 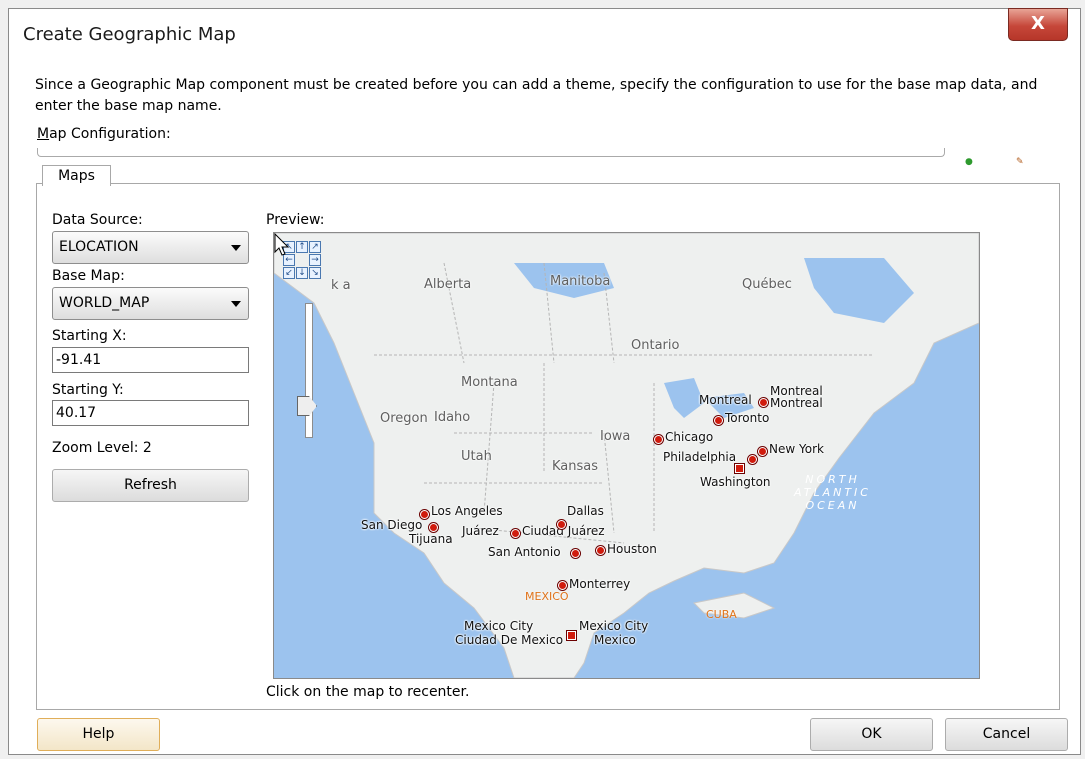 What do you see at coordinates (315, 247) in the screenshot?
I see `pan-northeast-icon: ↗` at bounding box center [315, 247].